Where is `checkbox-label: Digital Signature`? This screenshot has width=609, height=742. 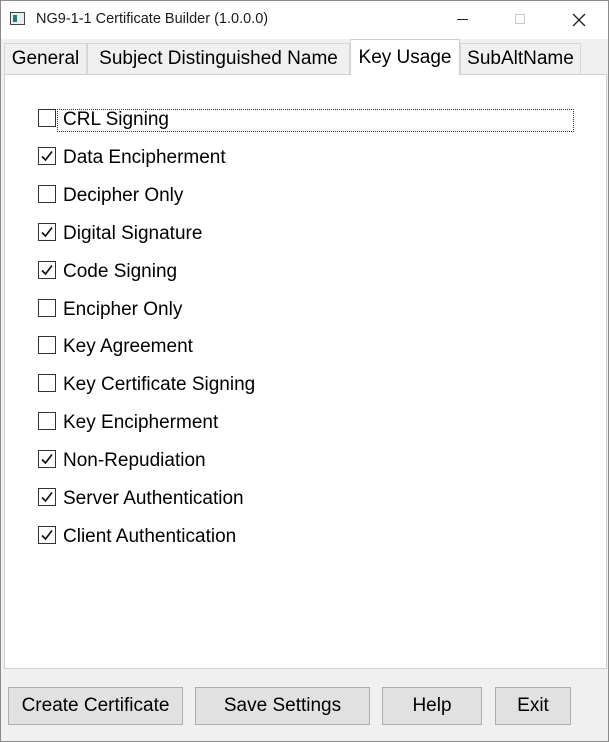
checkbox-label: Digital Signature is located at coordinates (133, 233).